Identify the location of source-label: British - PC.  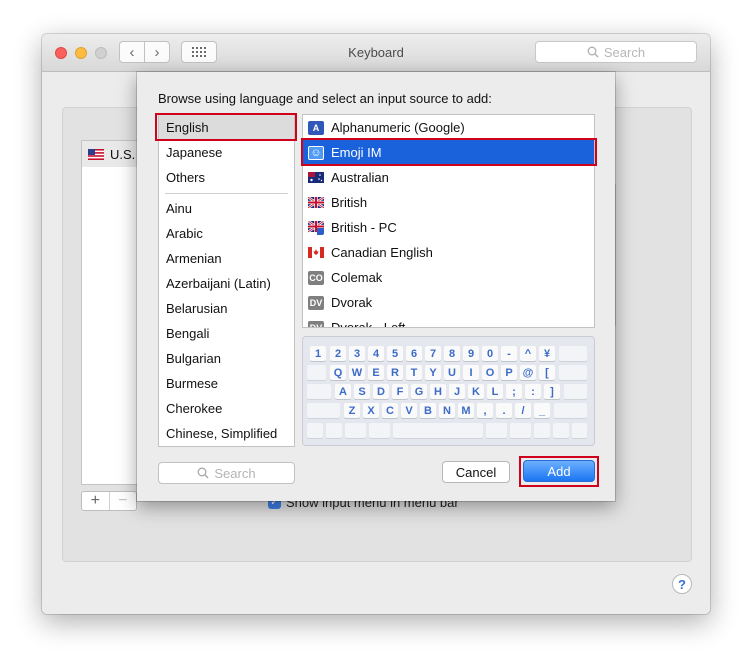
(364, 227).